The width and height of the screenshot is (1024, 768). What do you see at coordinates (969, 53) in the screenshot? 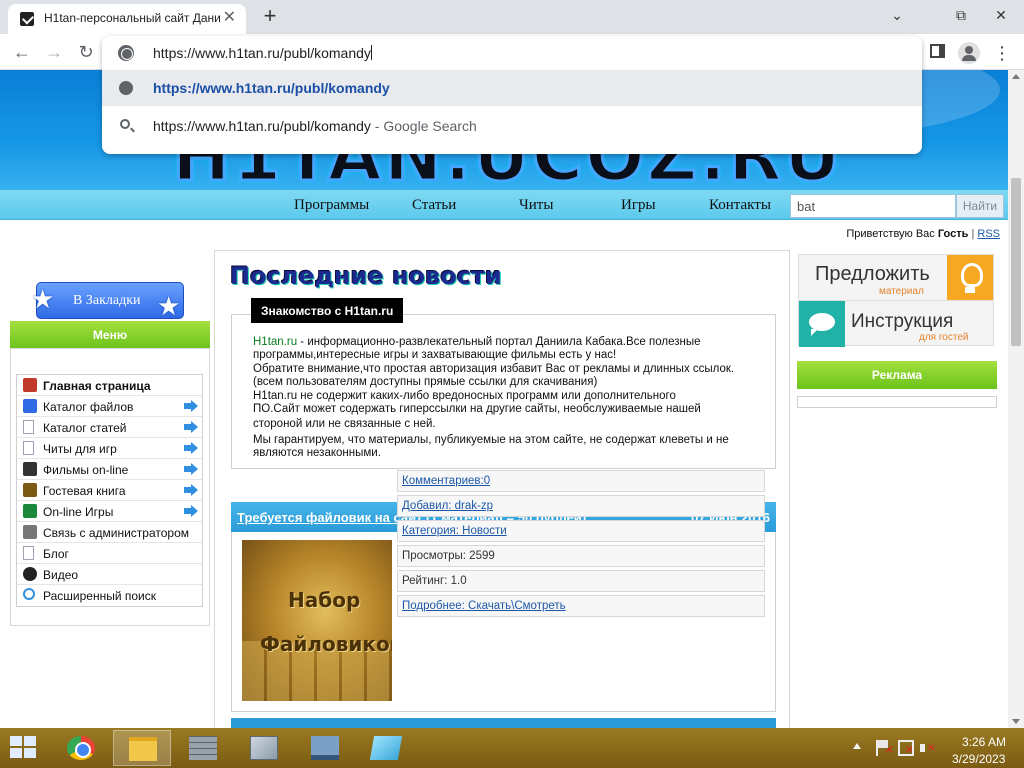
I see `profile-icon` at bounding box center [969, 53].